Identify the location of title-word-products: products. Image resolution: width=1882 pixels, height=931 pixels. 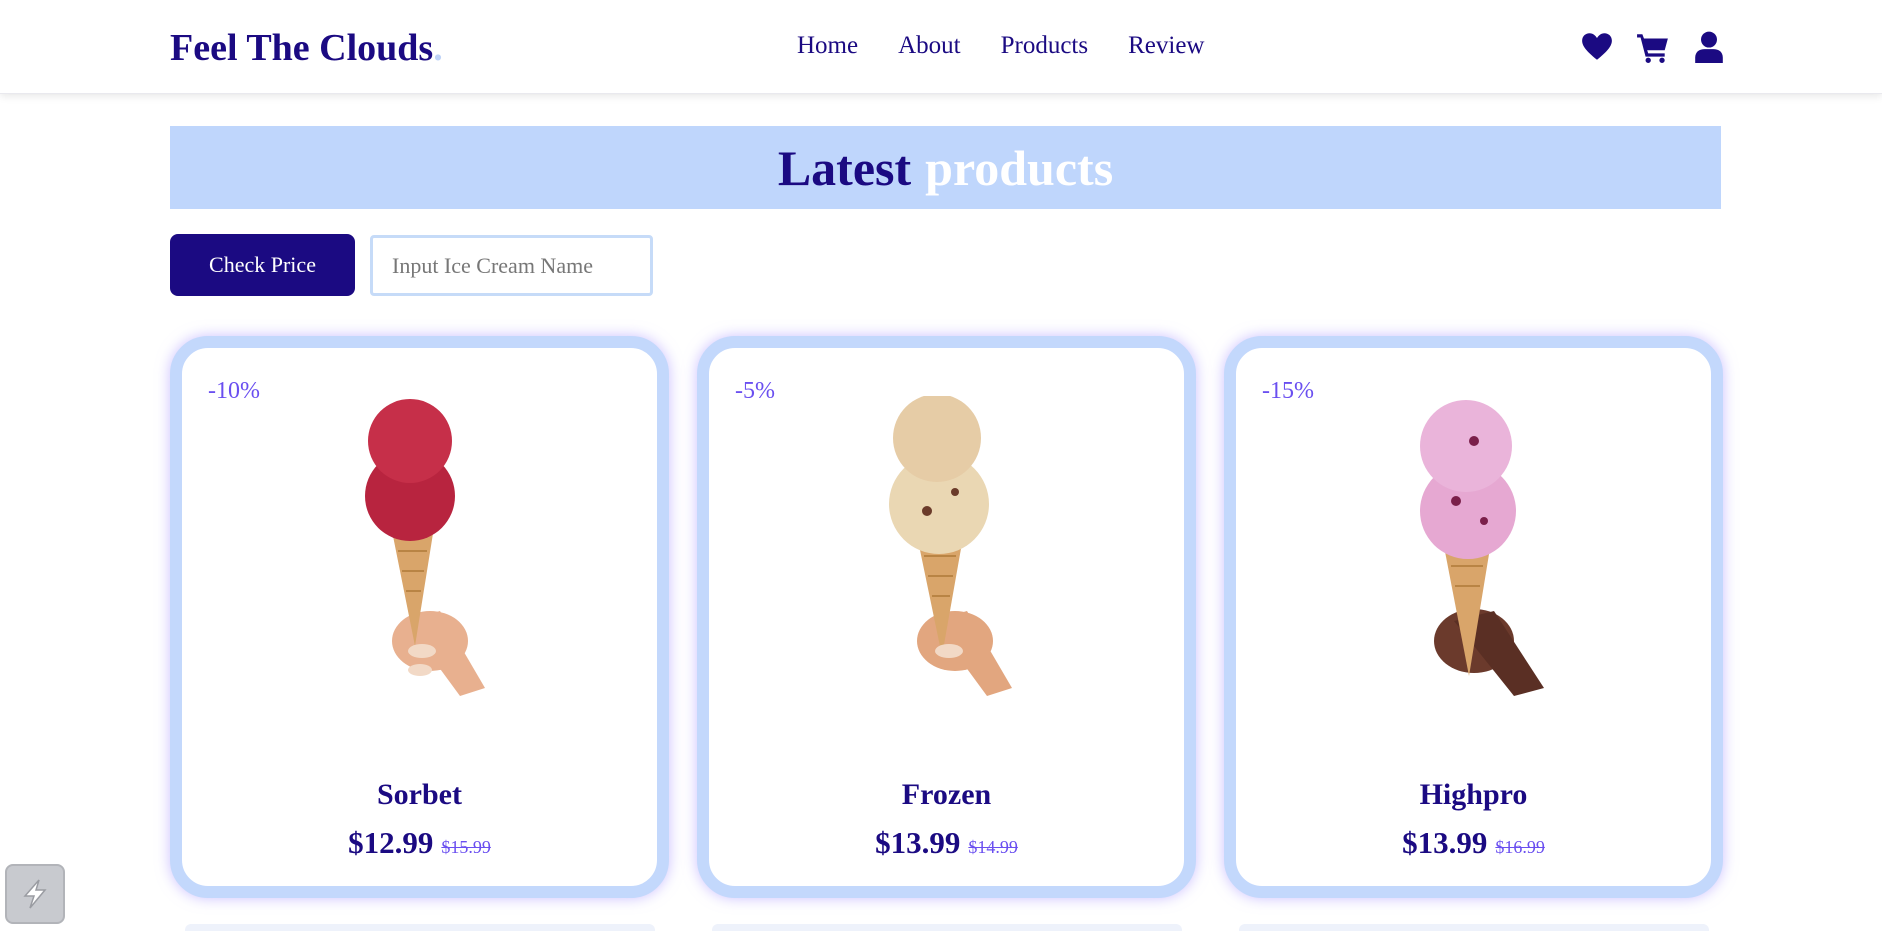
(1019, 167).